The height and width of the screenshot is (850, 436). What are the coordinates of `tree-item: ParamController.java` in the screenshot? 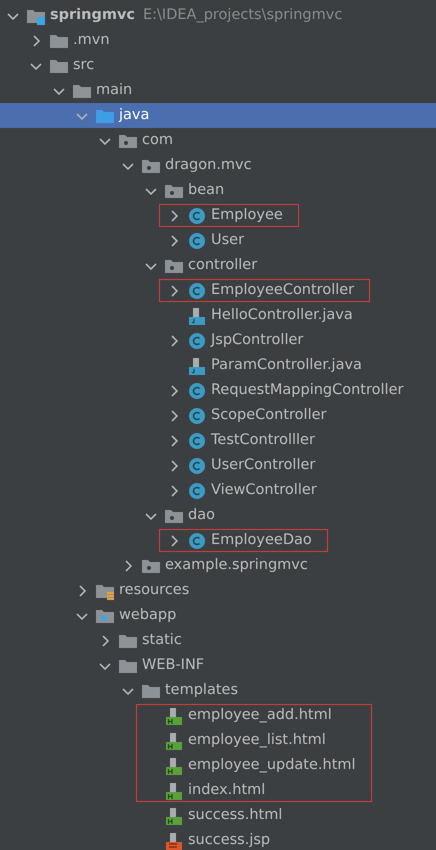 It's located at (286, 365).